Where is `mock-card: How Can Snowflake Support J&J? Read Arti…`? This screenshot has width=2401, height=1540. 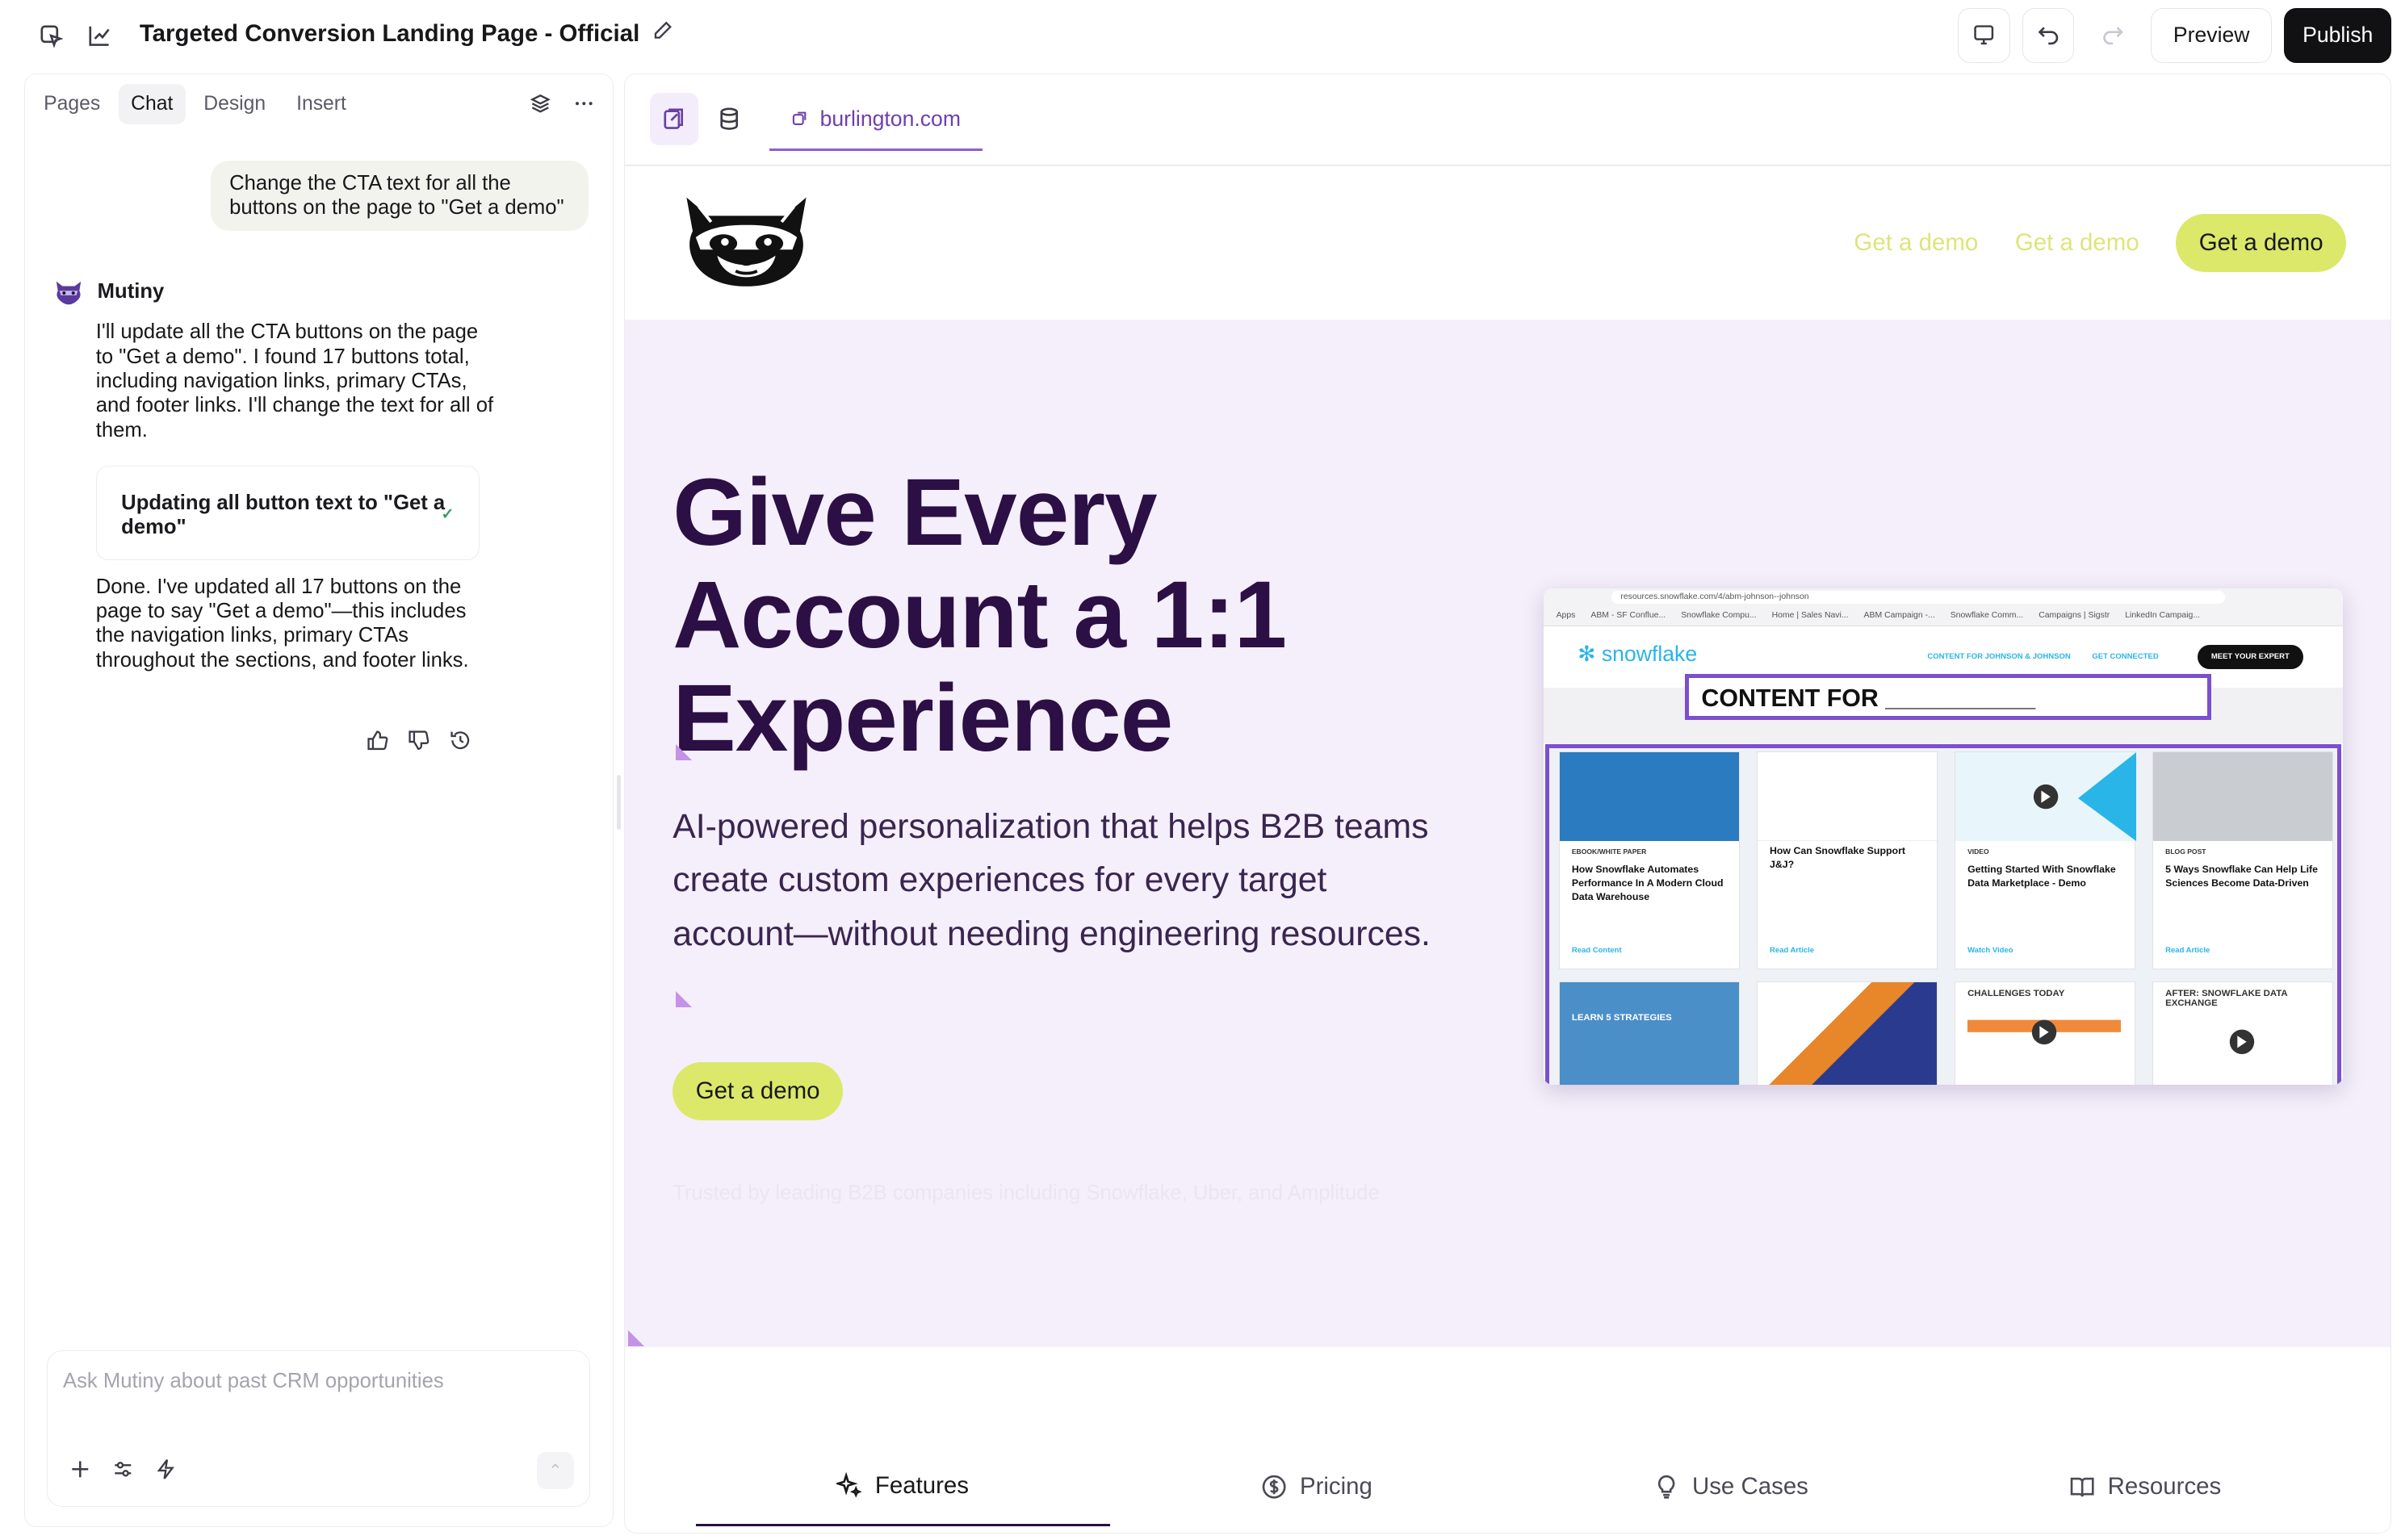 mock-card: How Can Snowflake Support J&J? Read Arti… is located at coordinates (1847, 860).